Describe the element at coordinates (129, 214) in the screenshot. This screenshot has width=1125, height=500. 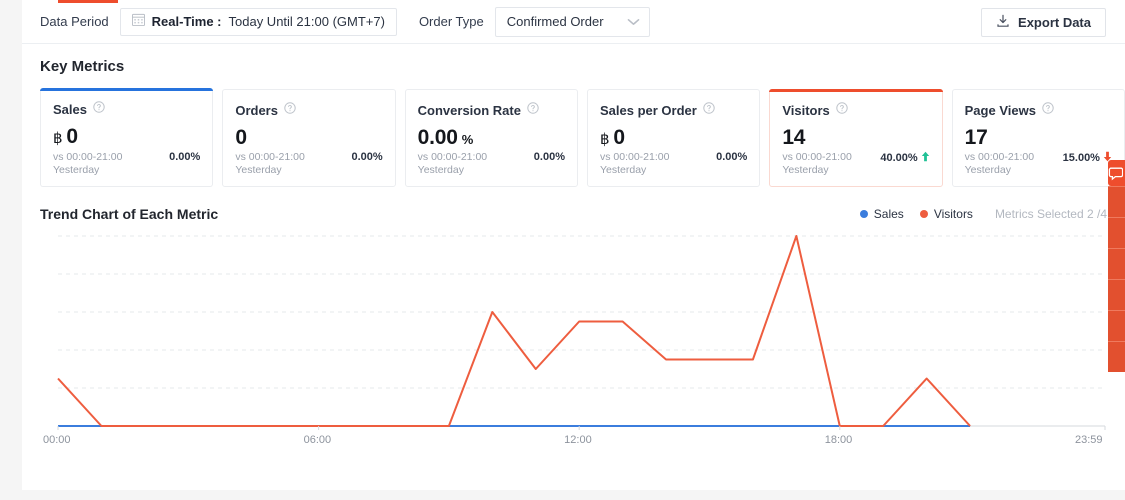
I see `trend-chart-title: Trend Chart of Each Metric` at that location.